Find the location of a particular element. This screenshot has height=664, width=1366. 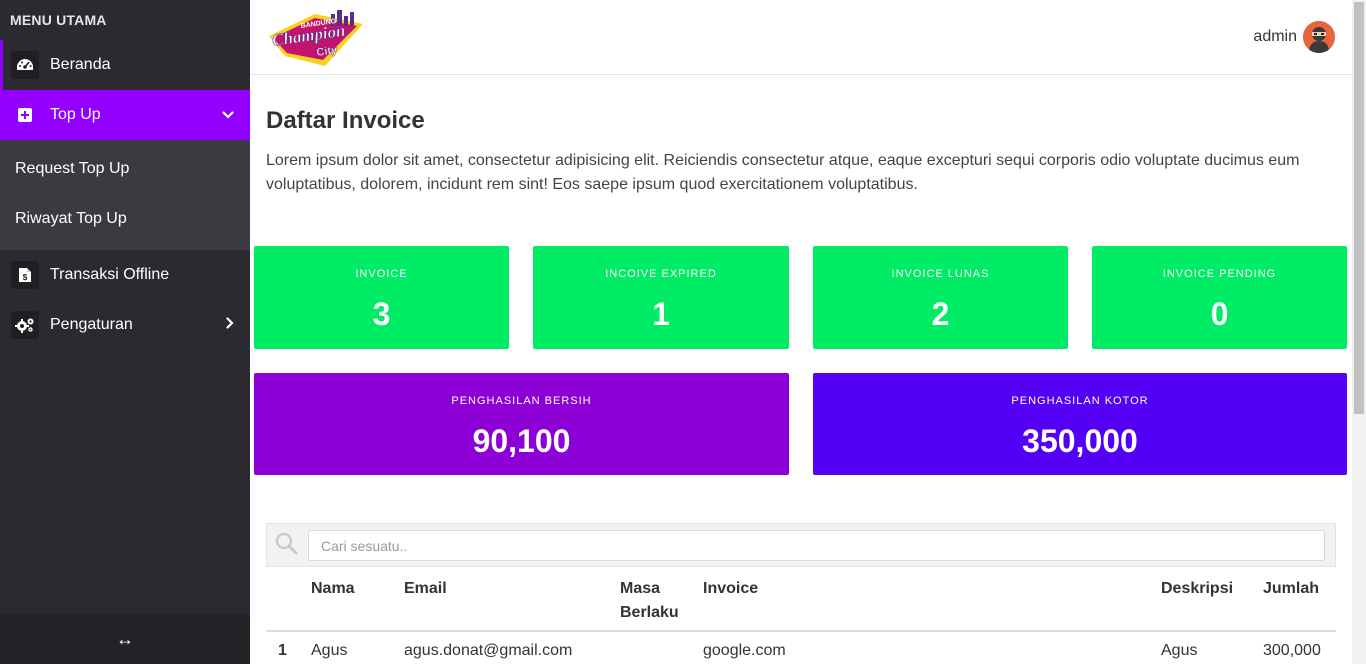

card-value: 90,100 is located at coordinates (521, 441).